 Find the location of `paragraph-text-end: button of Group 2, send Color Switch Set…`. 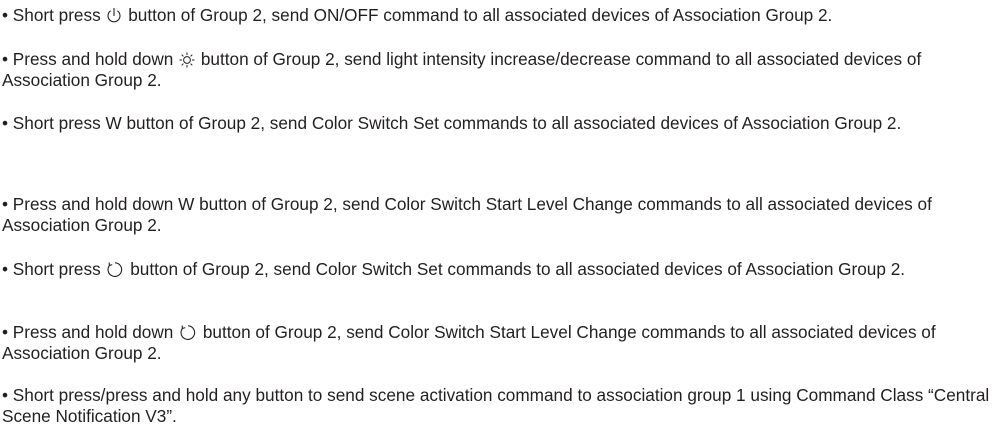

paragraph-text-end: button of Group 2, send Color Switch Set… is located at coordinates (515, 269).